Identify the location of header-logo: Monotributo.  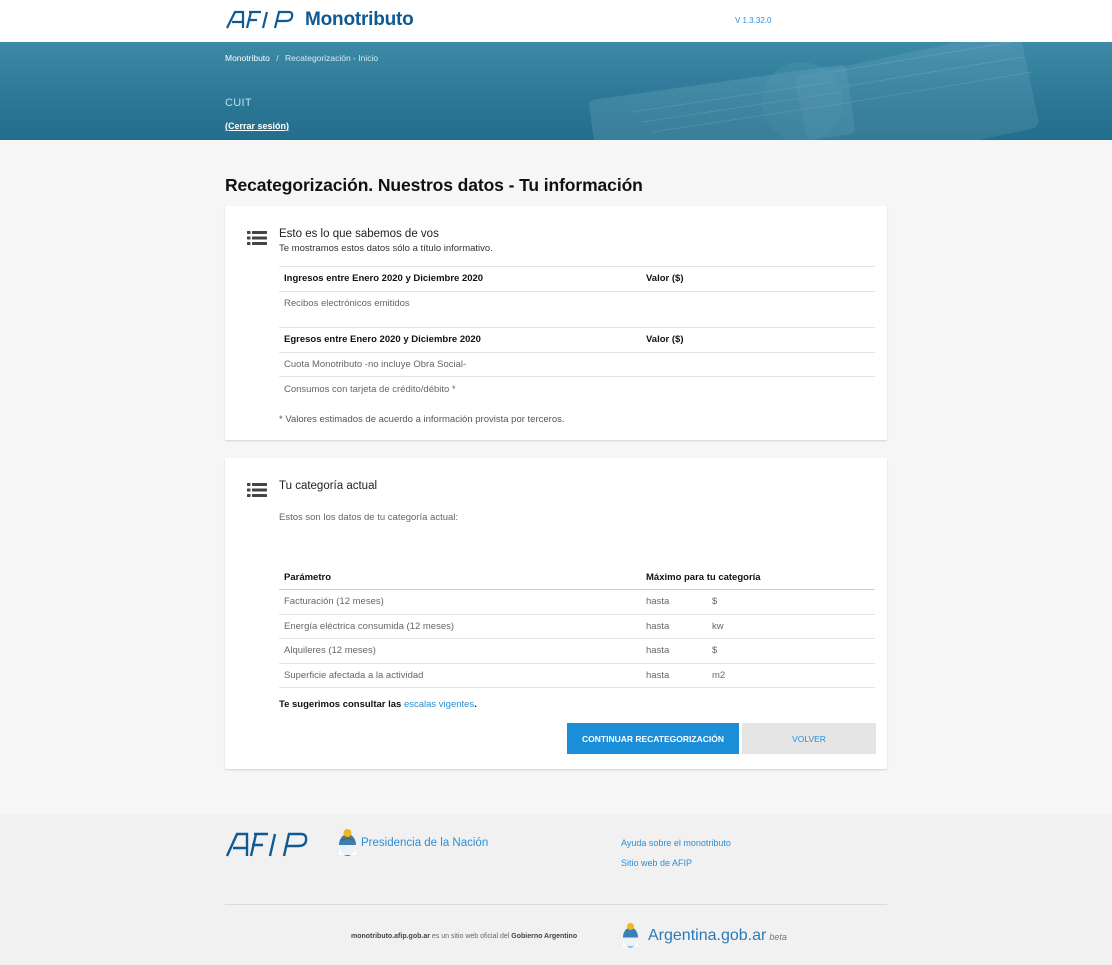
(319, 20).